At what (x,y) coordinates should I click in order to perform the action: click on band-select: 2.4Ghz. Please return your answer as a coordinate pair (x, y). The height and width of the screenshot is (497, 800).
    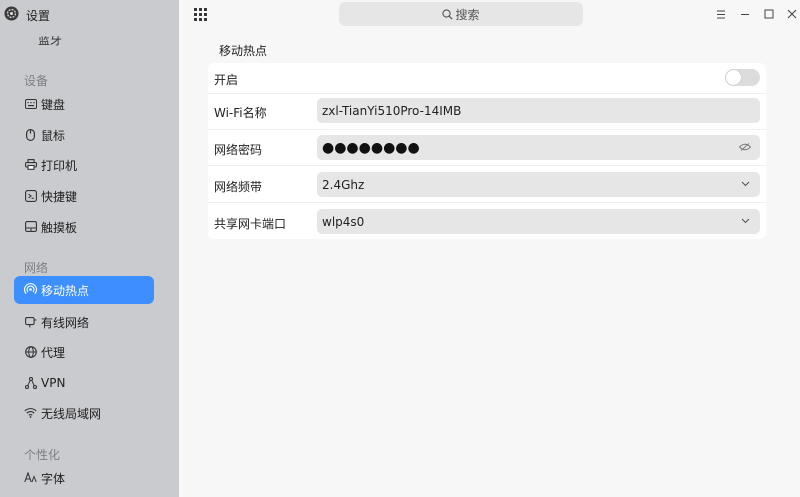
    Looking at the image, I should click on (538, 184).